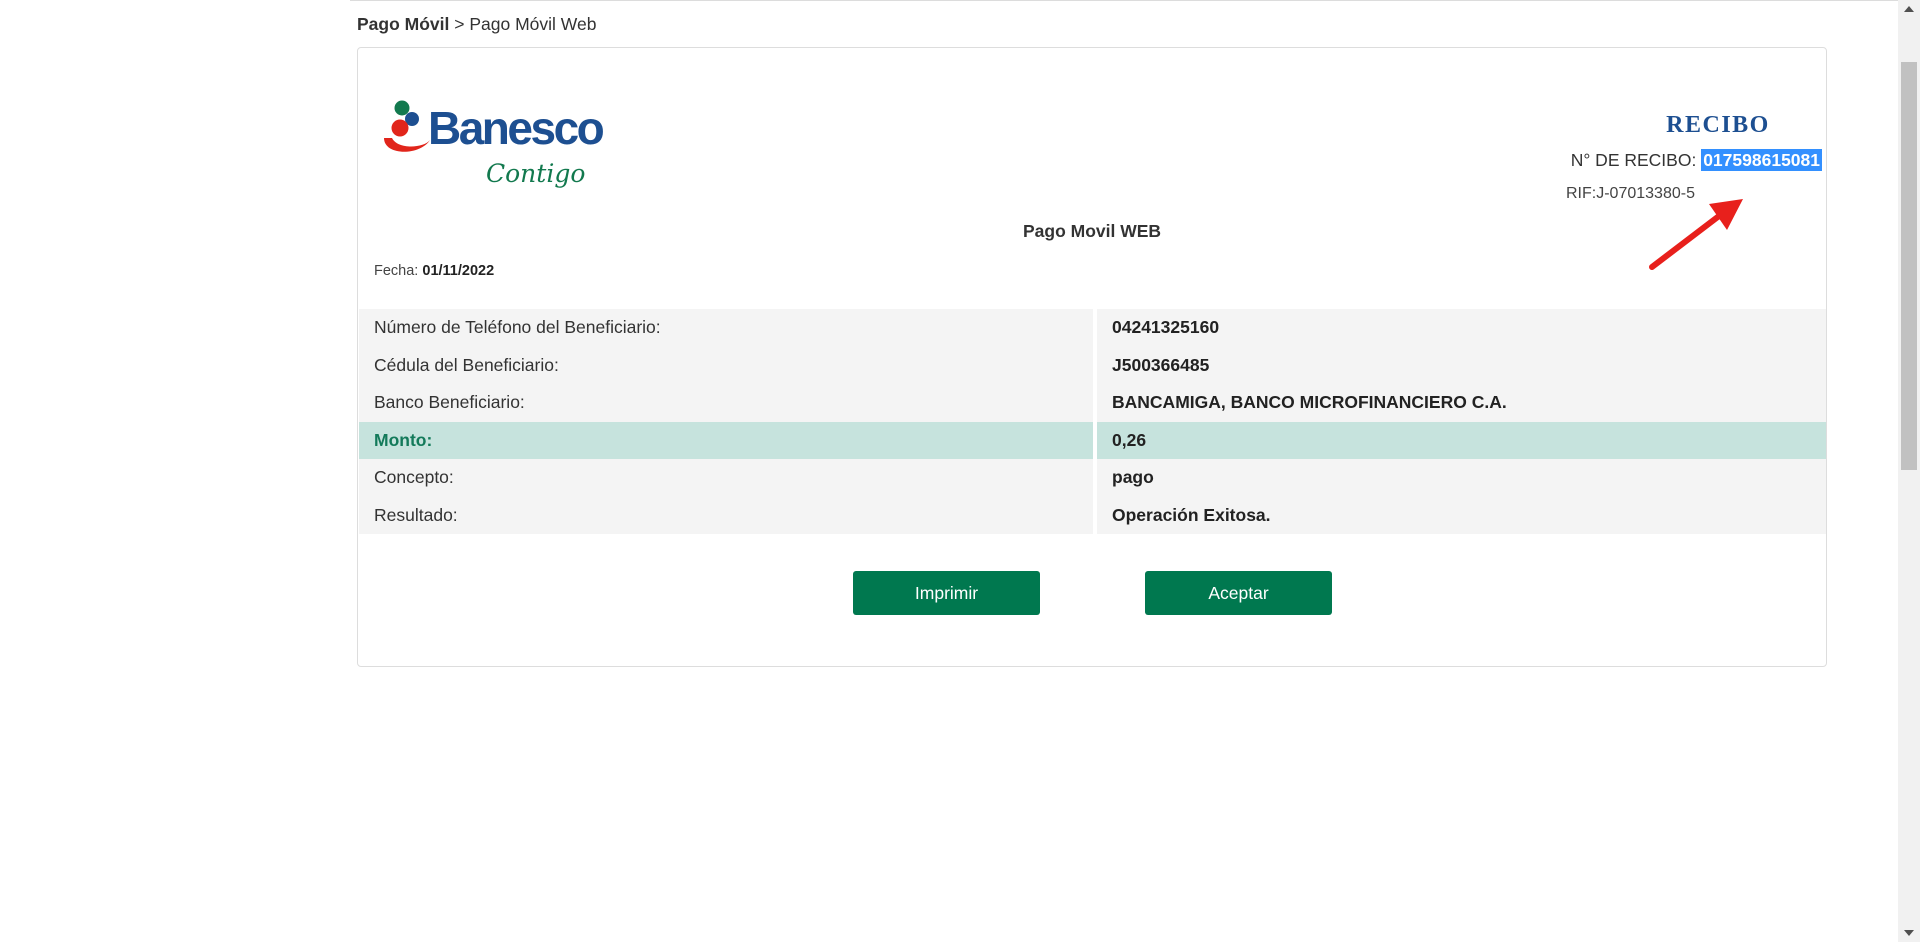  Describe the element at coordinates (946, 593) in the screenshot. I see `print-button: Imprimir` at that location.